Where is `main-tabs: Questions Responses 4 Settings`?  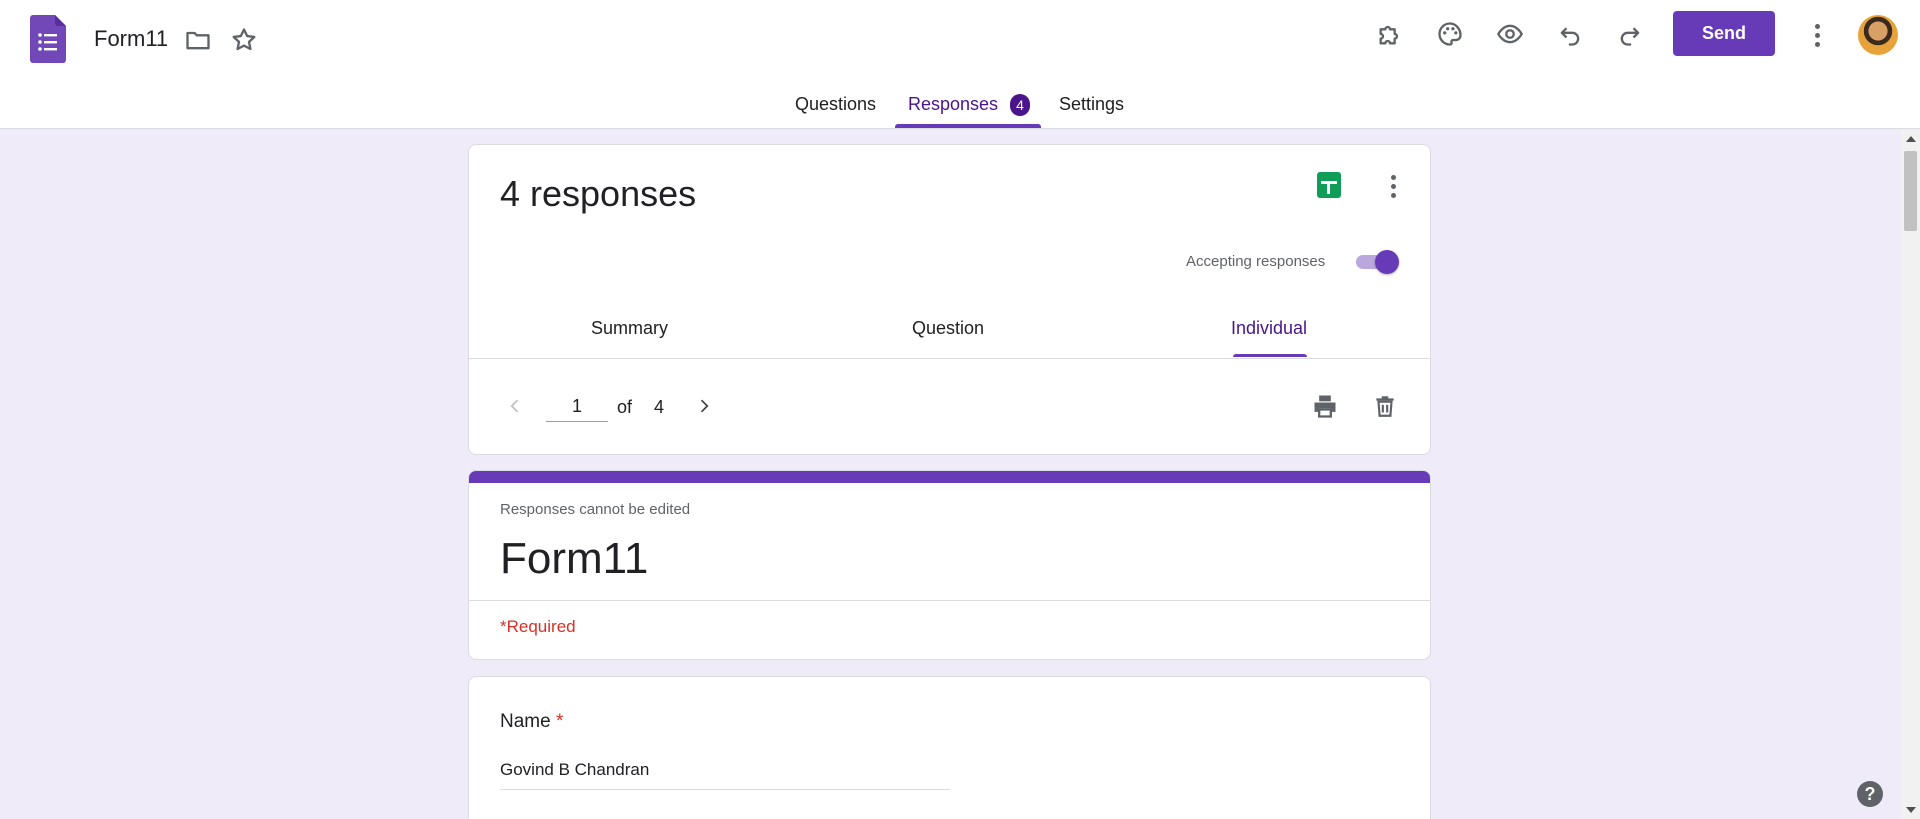 main-tabs: Questions Responses 4 Settings is located at coordinates (960, 107).